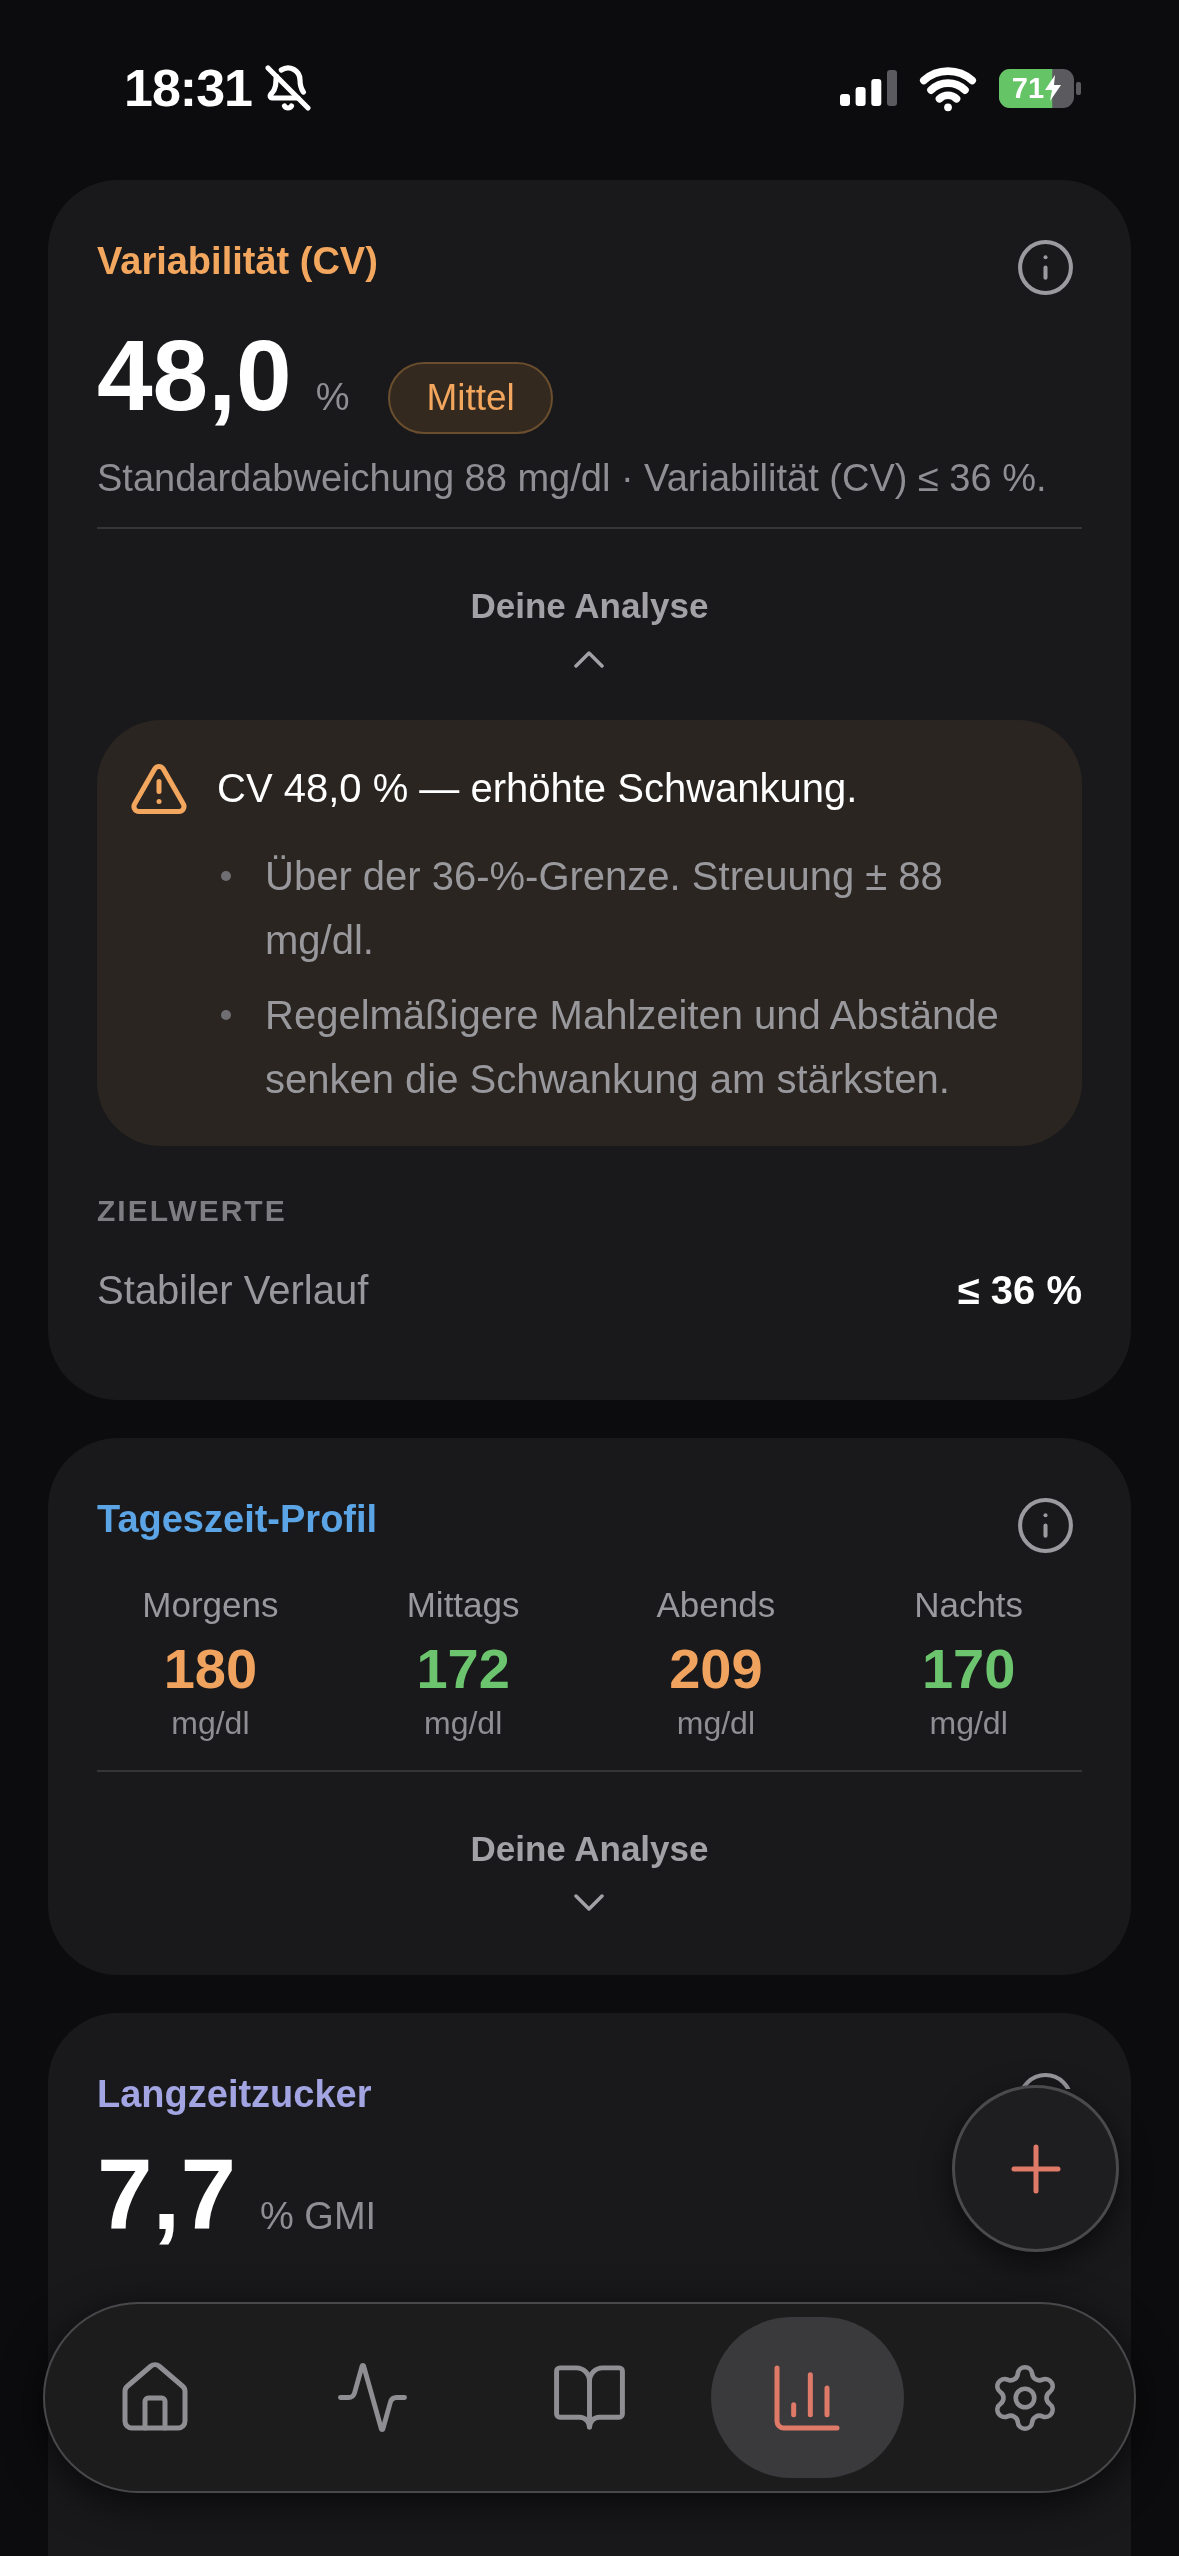  What do you see at coordinates (237, 261) in the screenshot?
I see `card-title: Variabilität (CV)` at bounding box center [237, 261].